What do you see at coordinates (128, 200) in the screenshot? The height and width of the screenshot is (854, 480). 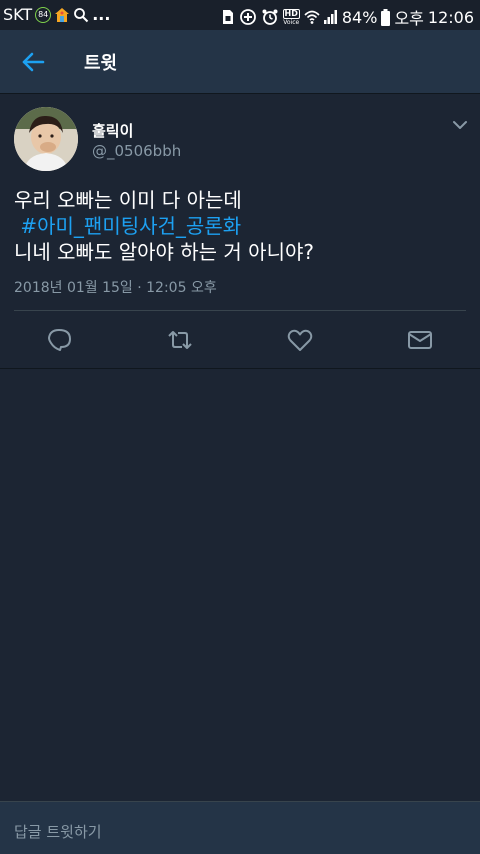 I see `tweet-text-line: 우리 오빠는 이미 다 아는데` at bounding box center [128, 200].